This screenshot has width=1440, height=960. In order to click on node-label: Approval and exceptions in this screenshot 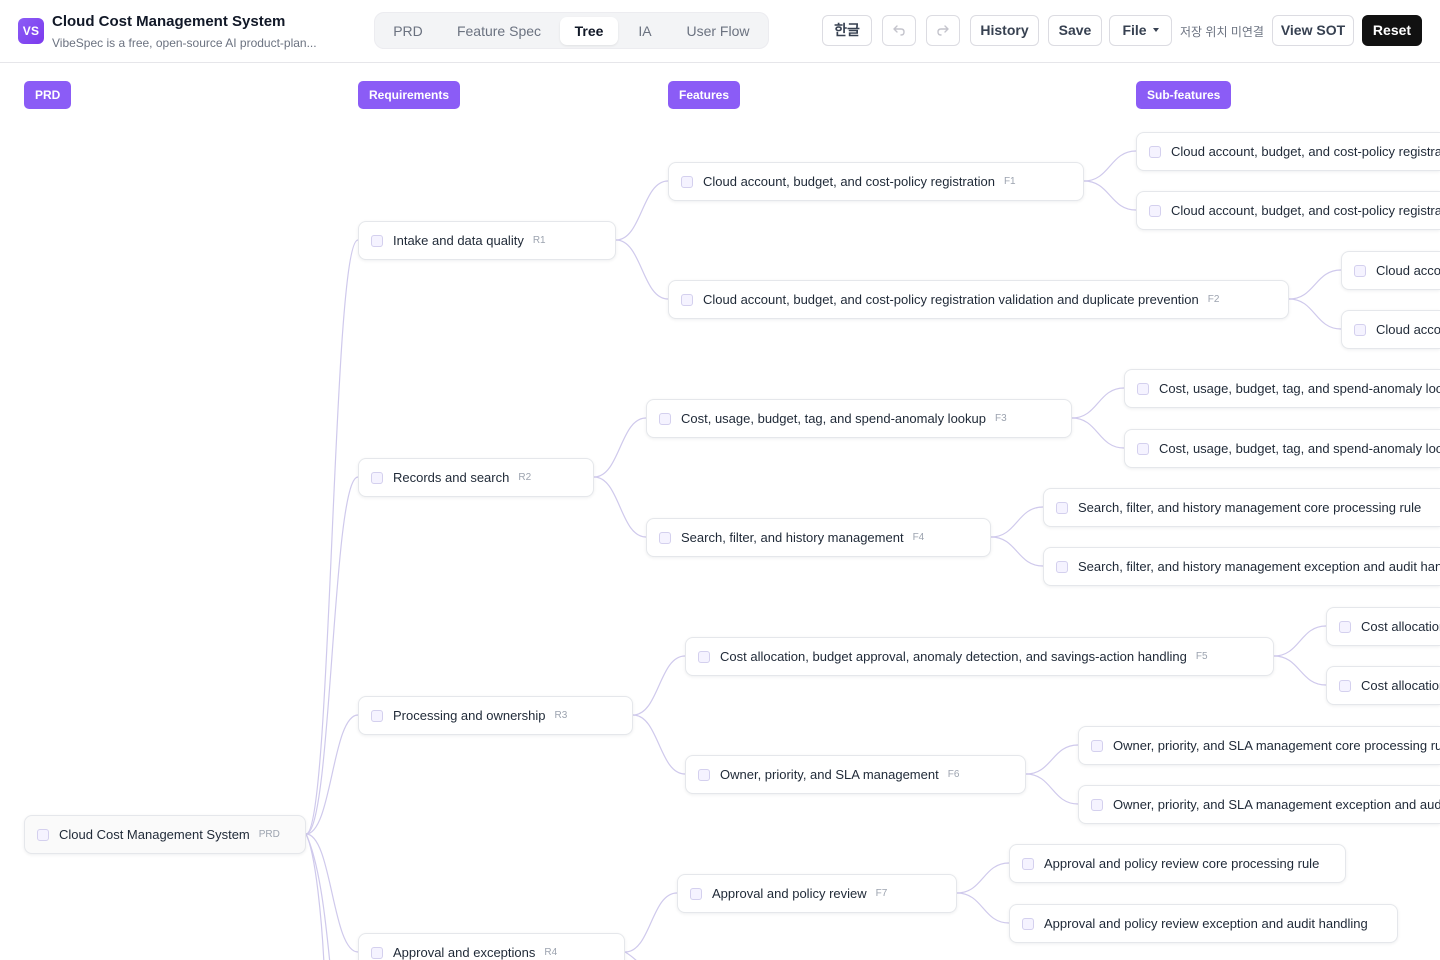, I will do `click(464, 952)`.